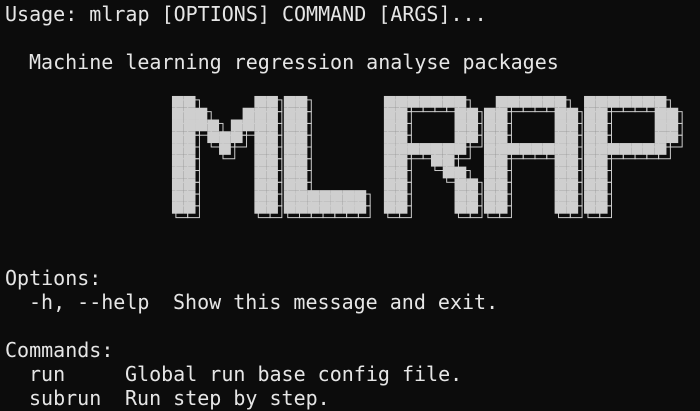  What do you see at coordinates (336, 302) in the screenshot?
I see `option-help-description: Show this message and exit.` at bounding box center [336, 302].